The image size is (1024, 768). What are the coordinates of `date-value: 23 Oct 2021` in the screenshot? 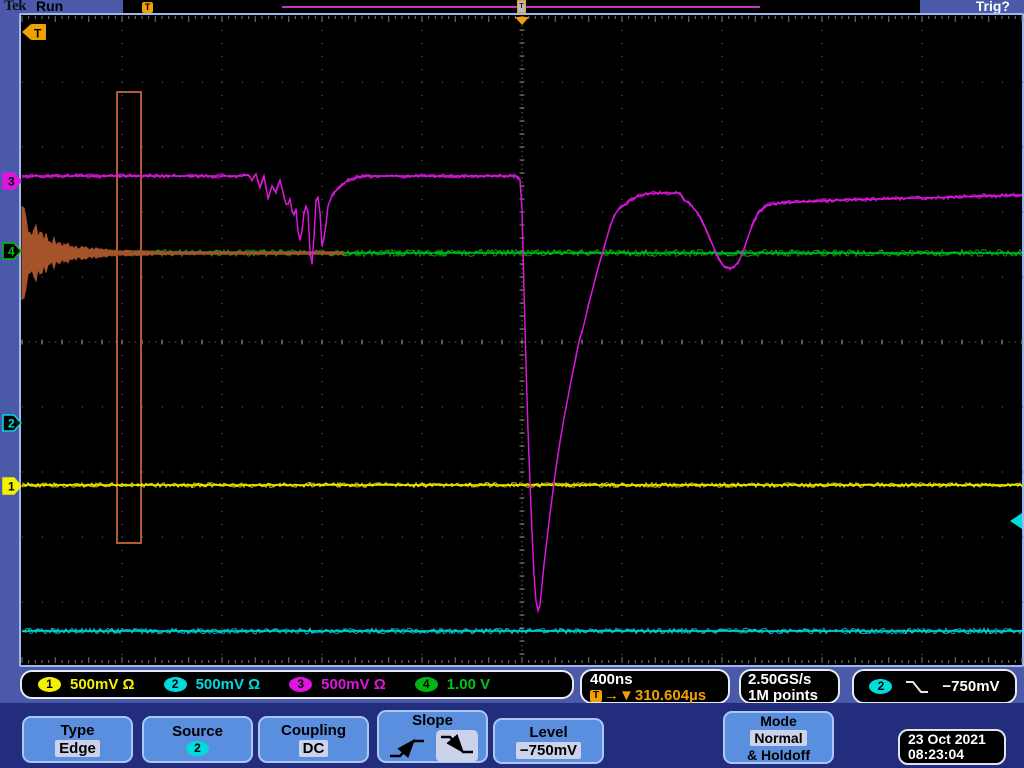 It's located at (947, 739).